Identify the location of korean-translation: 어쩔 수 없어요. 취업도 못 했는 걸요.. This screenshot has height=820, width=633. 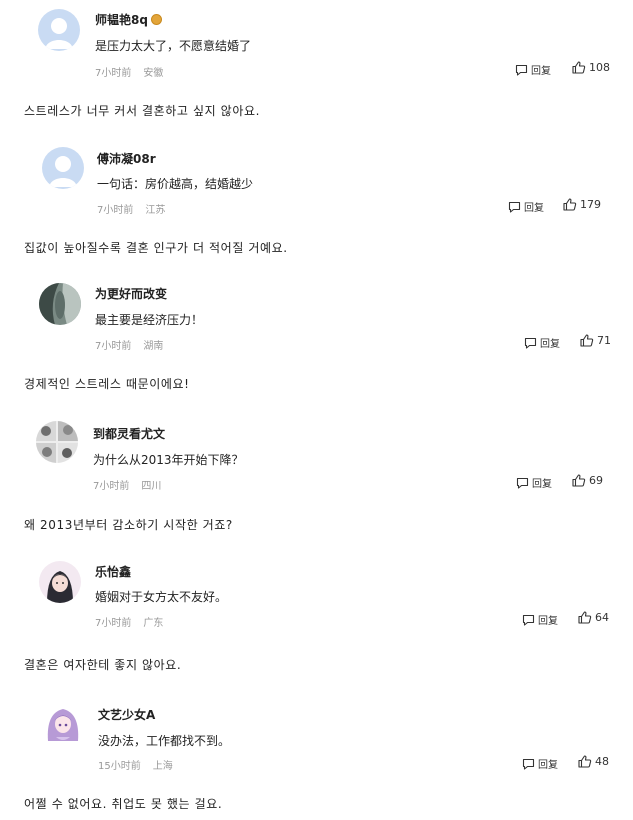
(123, 804).